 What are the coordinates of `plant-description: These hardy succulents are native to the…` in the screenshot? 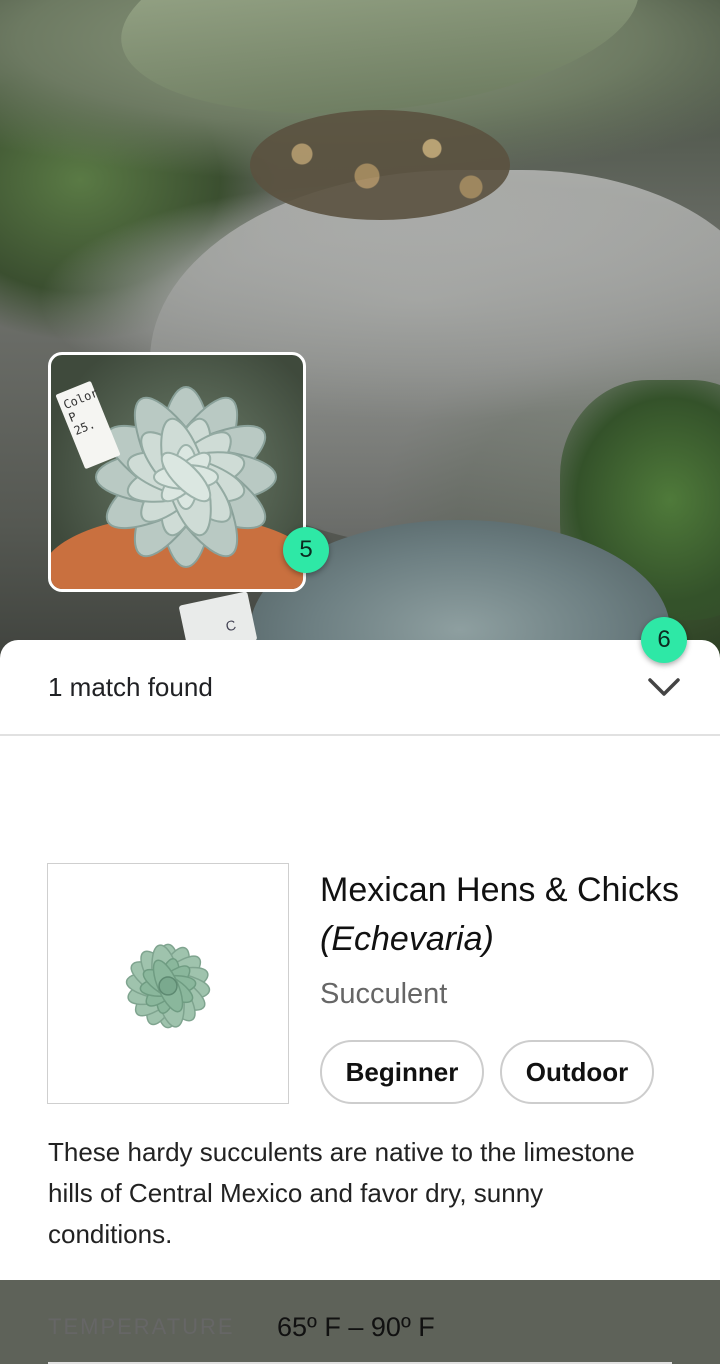 It's located at (341, 1193).